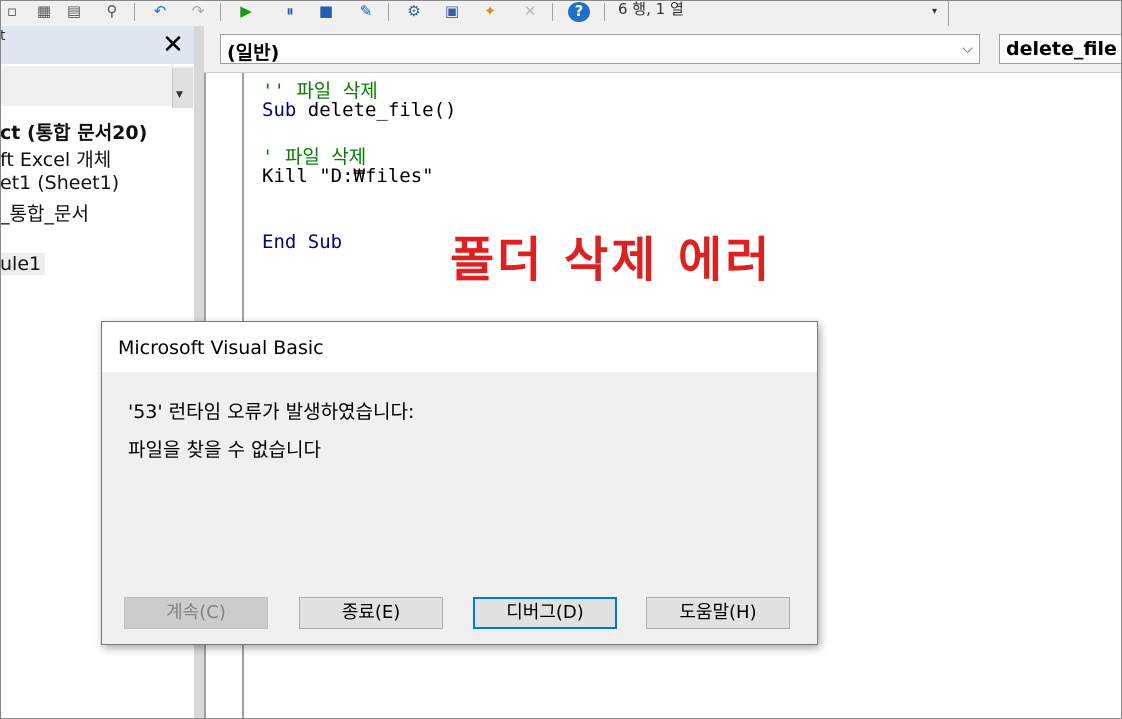  Describe the element at coordinates (718, 613) in the screenshot. I see `help-button: 도움말(H)` at that location.